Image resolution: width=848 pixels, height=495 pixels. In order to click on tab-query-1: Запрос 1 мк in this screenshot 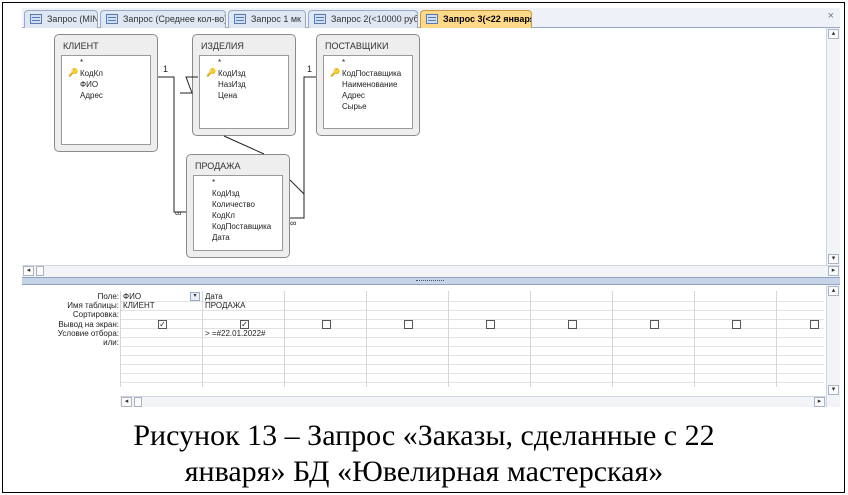, I will do `click(267, 19)`.